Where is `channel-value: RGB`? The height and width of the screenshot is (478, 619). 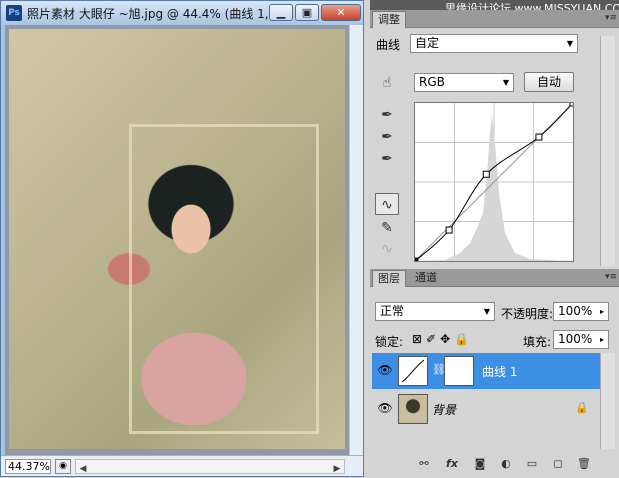
channel-value: RGB is located at coordinates (432, 82).